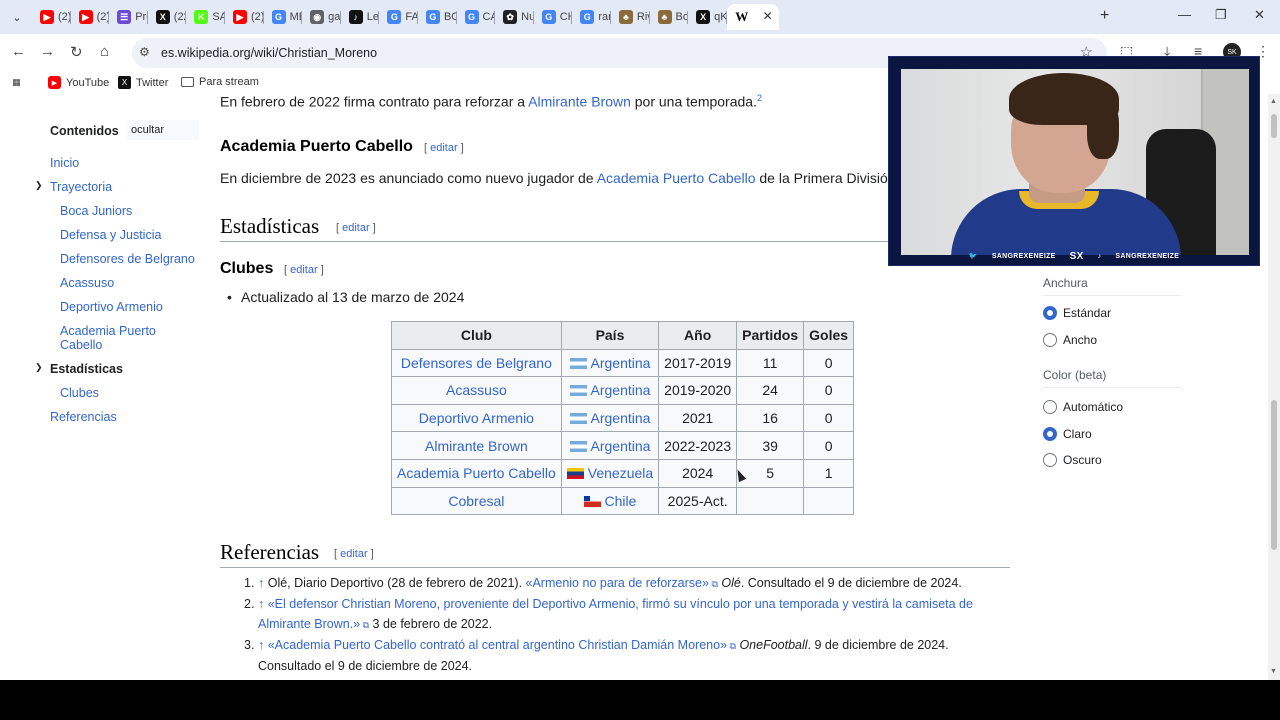  What do you see at coordinates (1184, 14) in the screenshot?
I see `minimize-icon: —` at bounding box center [1184, 14].